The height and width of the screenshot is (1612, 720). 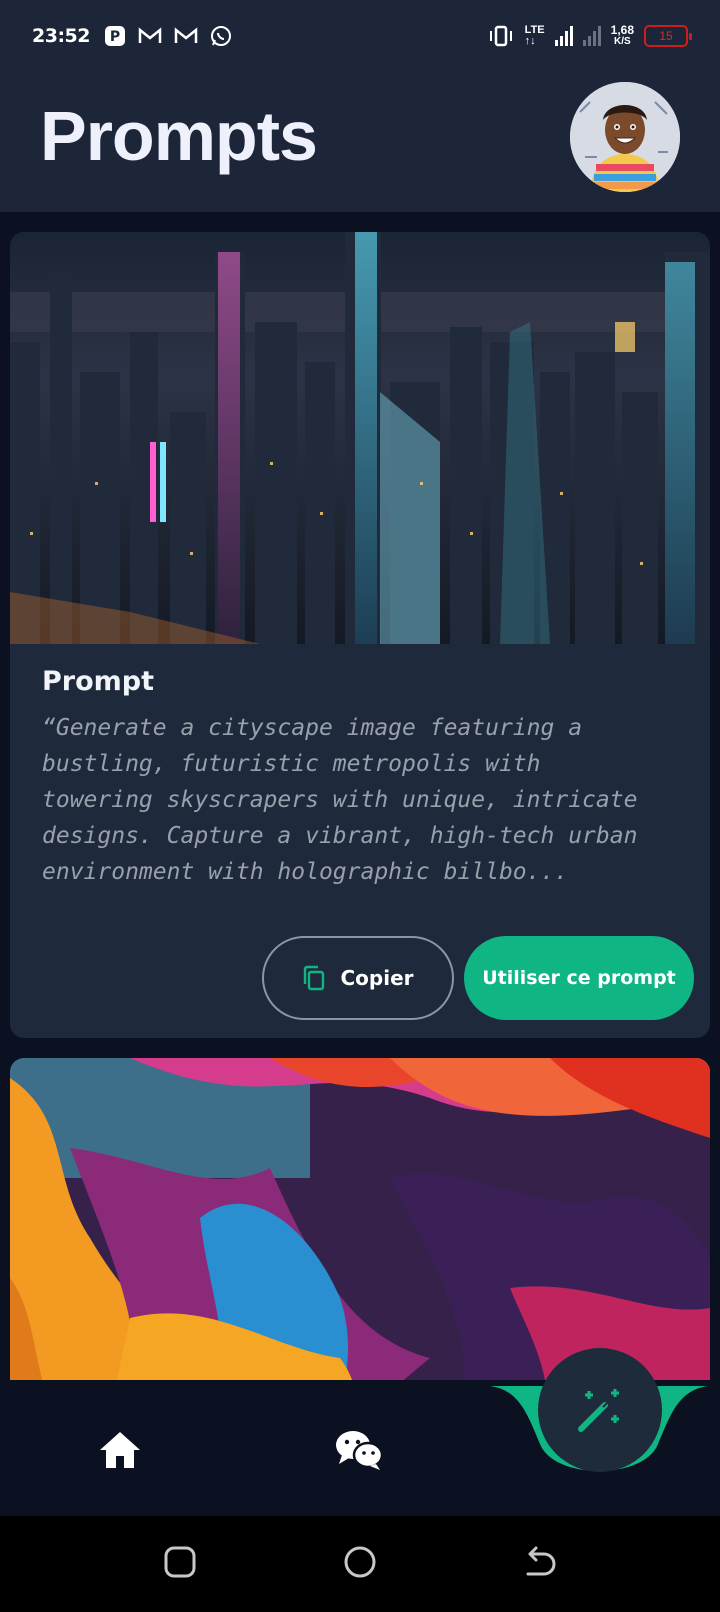 I want to click on signal-strength-icon, so click(x=563, y=36).